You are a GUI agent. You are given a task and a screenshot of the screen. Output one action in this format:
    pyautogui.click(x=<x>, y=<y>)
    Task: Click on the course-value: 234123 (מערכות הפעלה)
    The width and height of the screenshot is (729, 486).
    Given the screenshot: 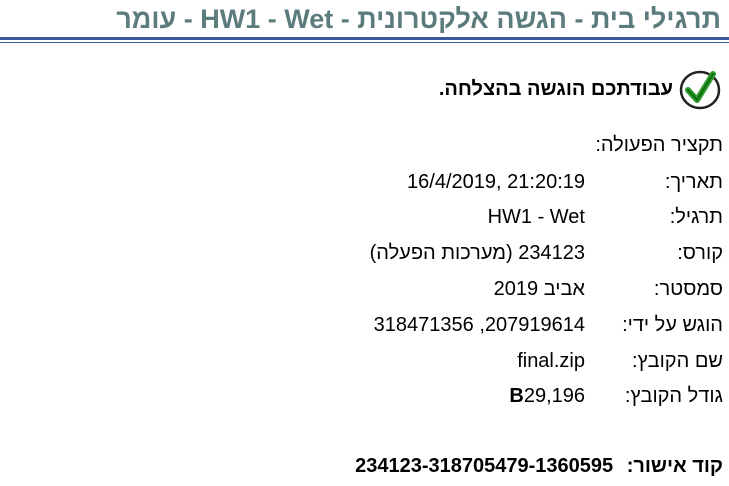 What is the action you would take?
    pyautogui.click(x=477, y=253)
    